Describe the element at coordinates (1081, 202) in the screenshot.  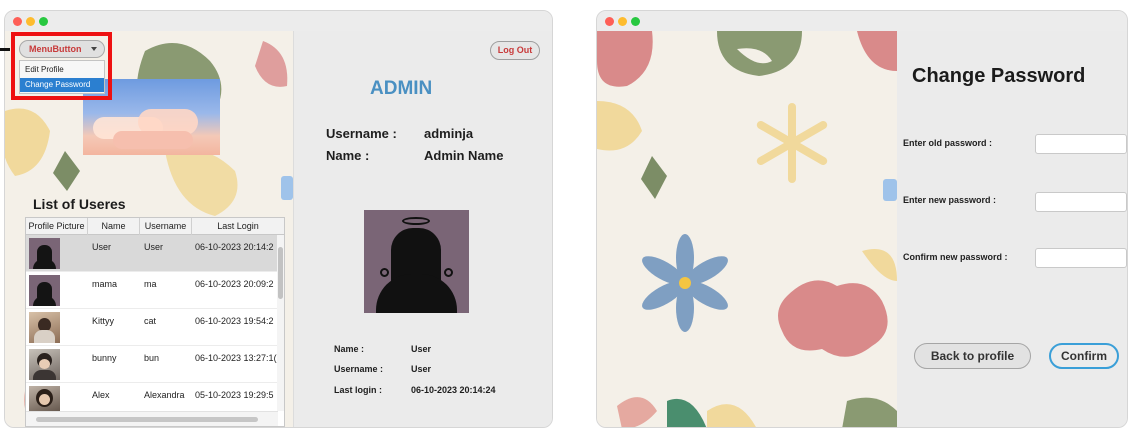
I see `new-password-input` at that location.